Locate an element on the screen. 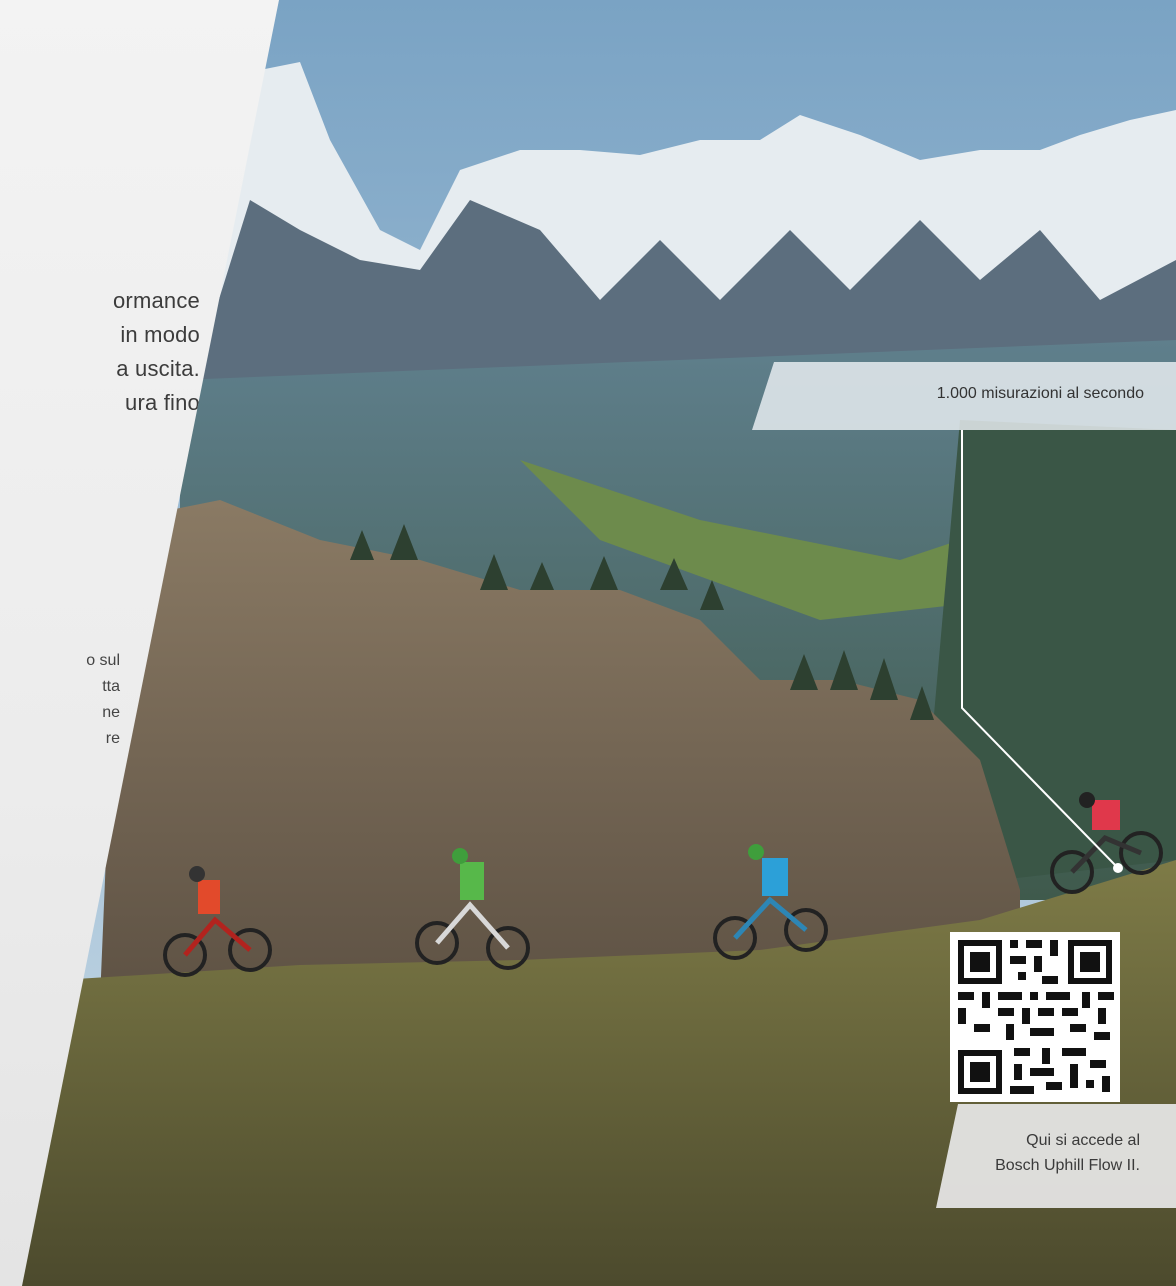 This screenshot has height=1286, width=1176. intro-line: in modo is located at coordinates (160, 334).